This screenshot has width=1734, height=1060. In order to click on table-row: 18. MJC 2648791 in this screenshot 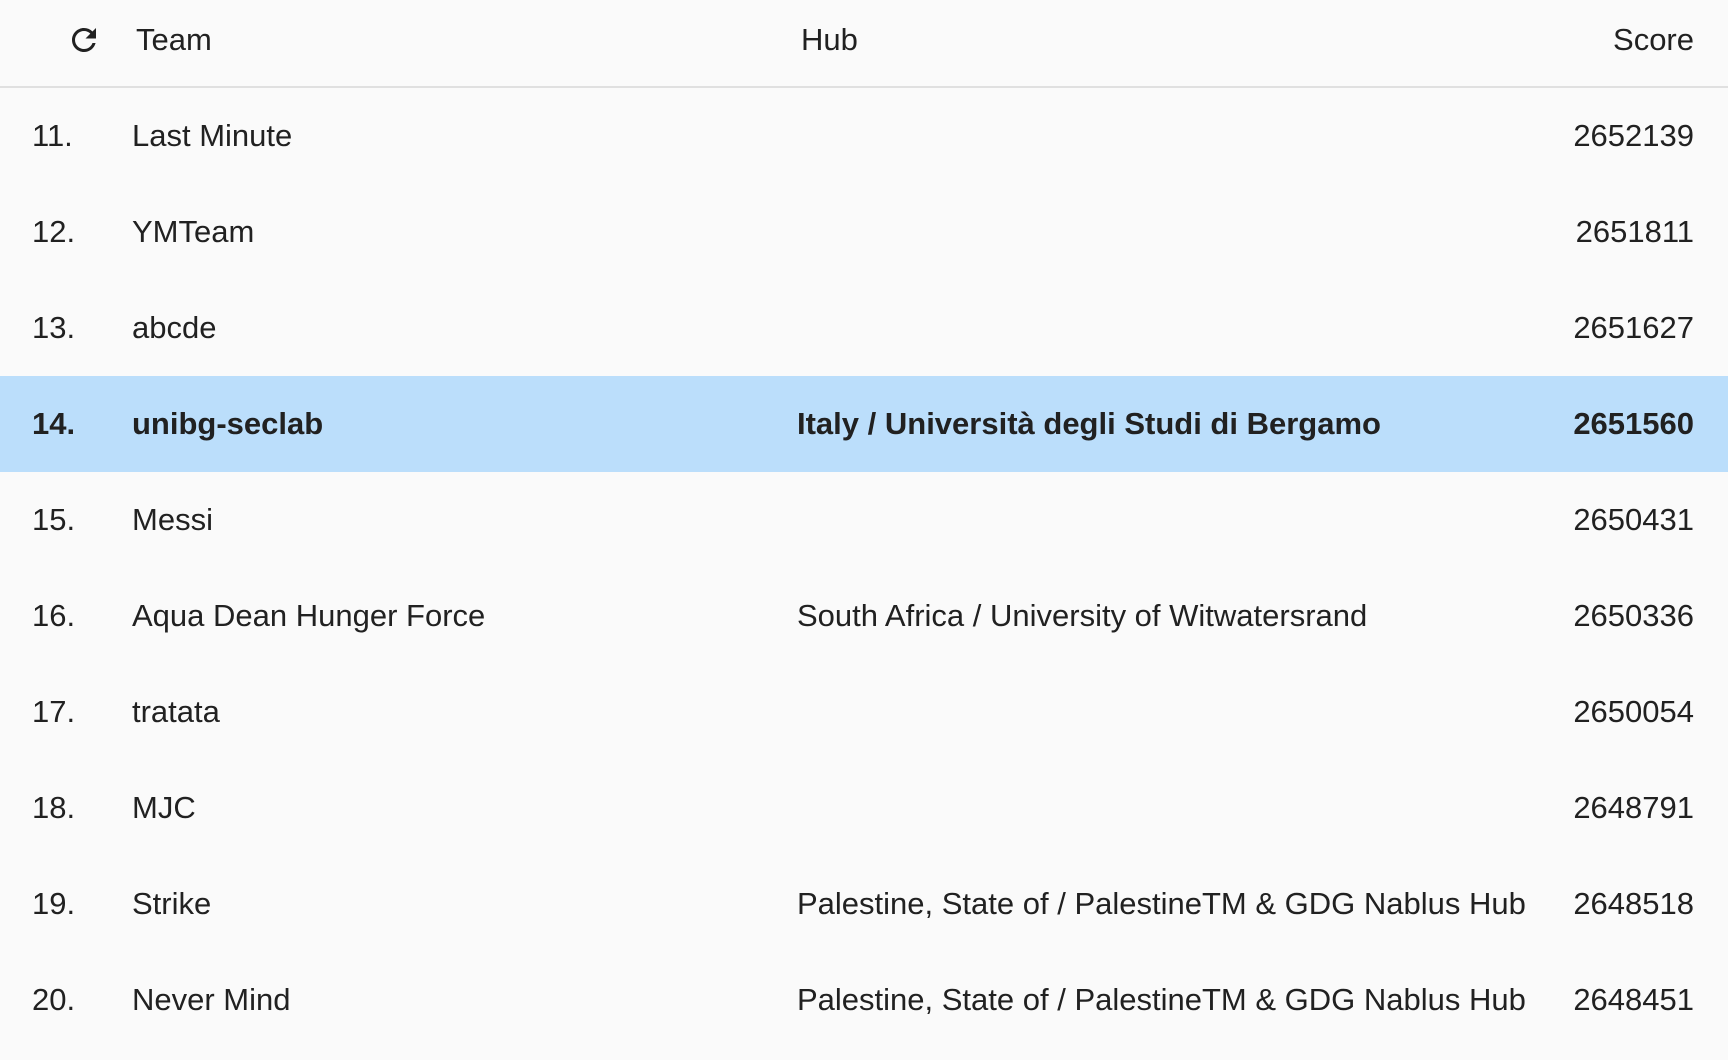, I will do `click(864, 808)`.